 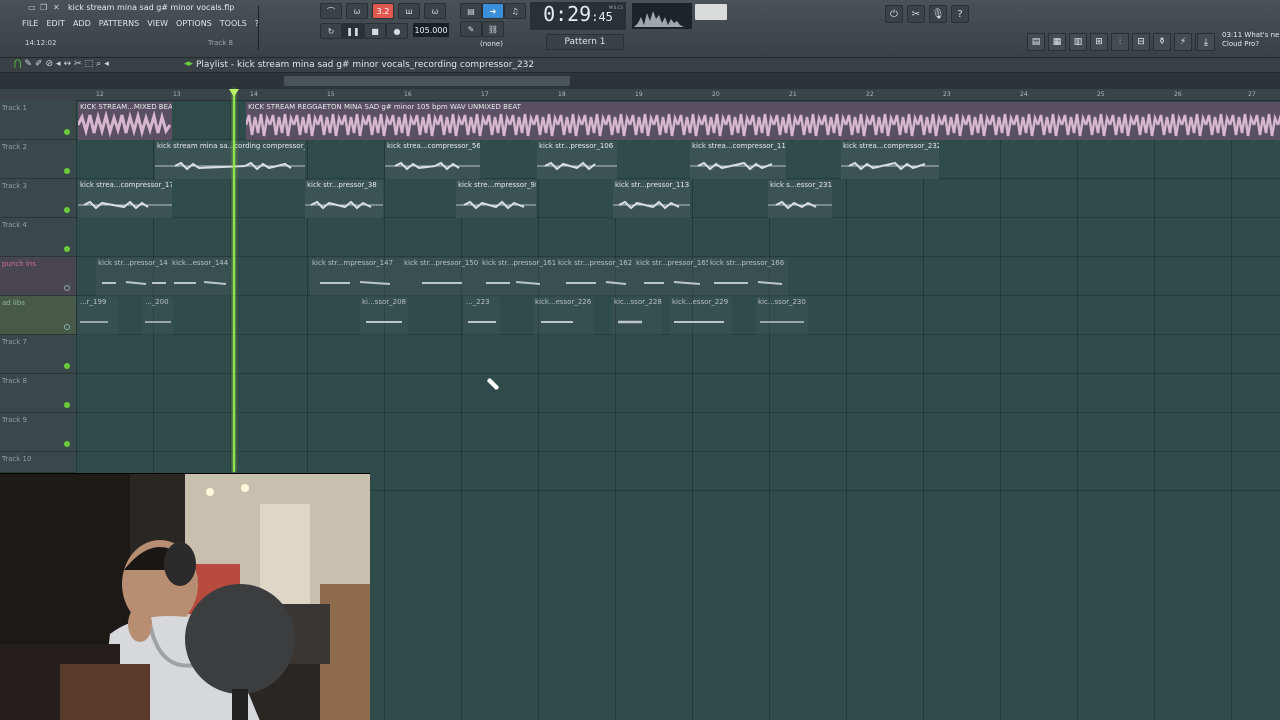 I want to click on menu-edit: EDIT, so click(x=55, y=26).